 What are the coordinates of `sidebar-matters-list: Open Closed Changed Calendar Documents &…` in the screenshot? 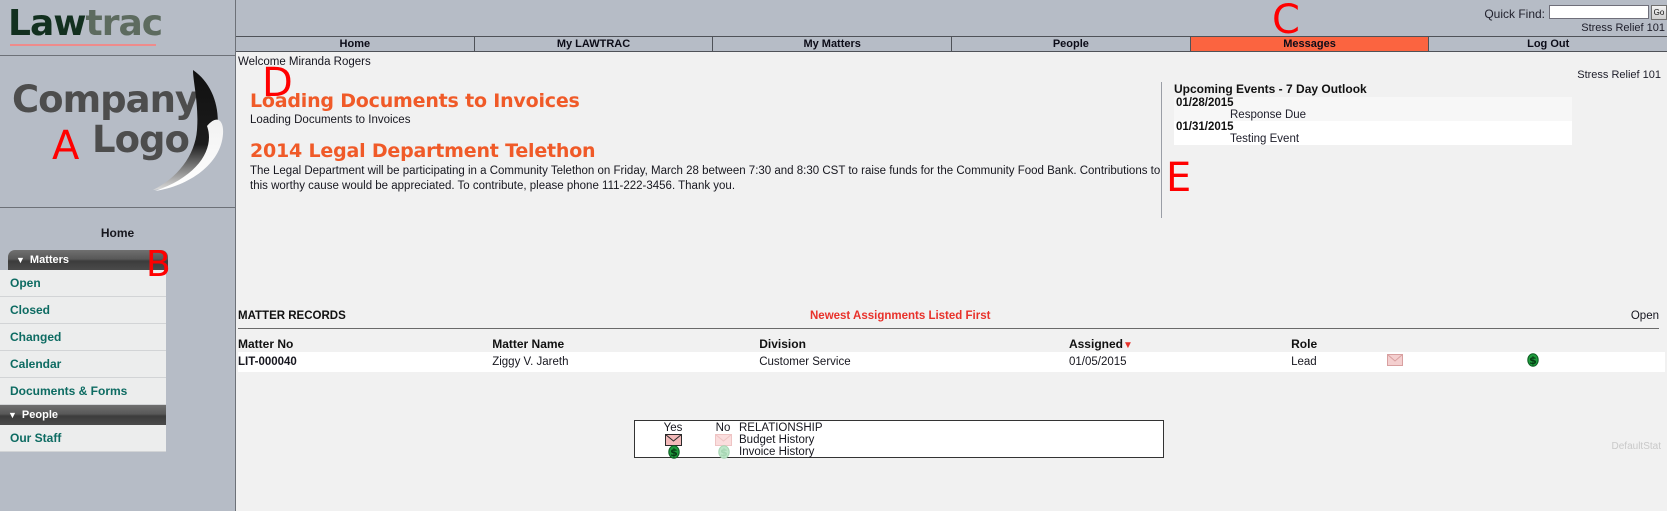 It's located at (83, 337).